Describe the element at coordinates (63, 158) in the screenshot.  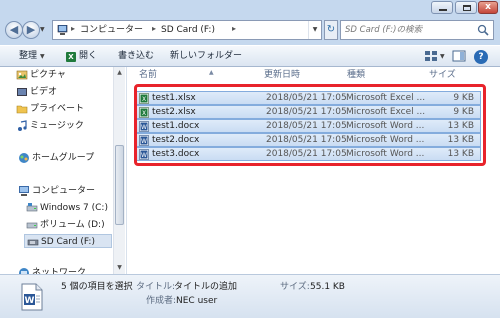
I see `nav-item-label: ホームグループ` at that location.